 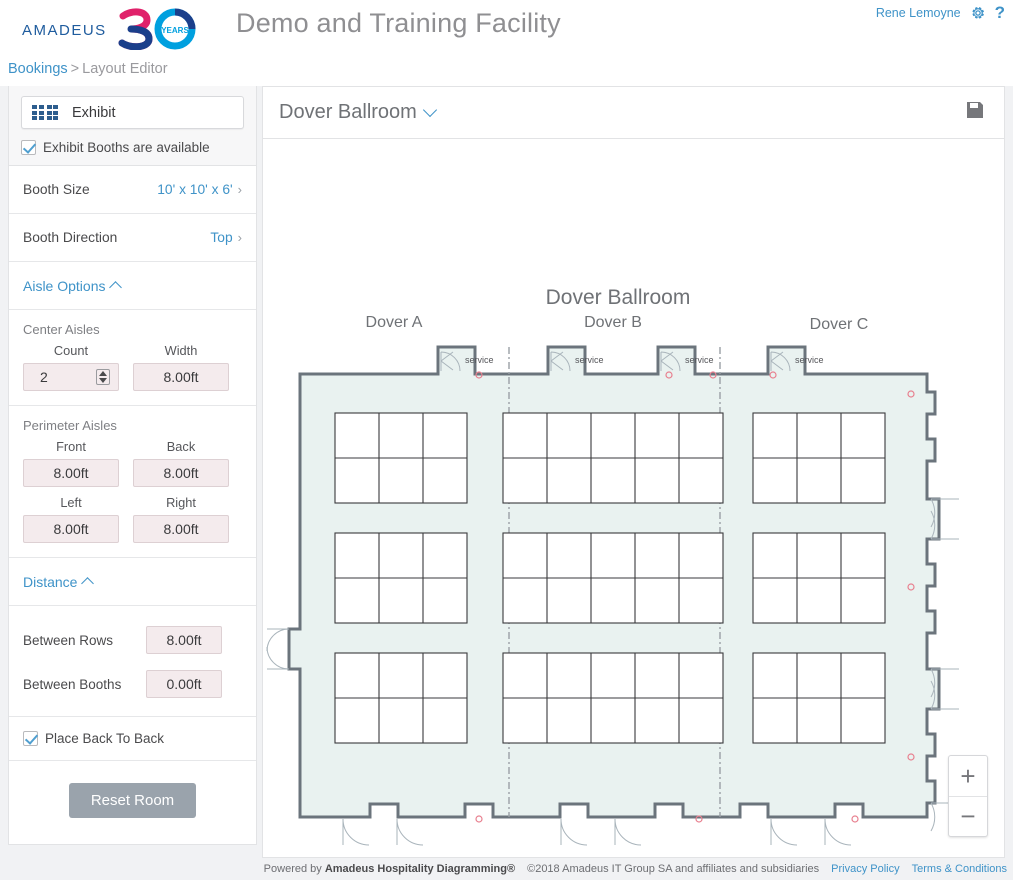 I want to click on back-field: Back 8.00ft, so click(x=181, y=463).